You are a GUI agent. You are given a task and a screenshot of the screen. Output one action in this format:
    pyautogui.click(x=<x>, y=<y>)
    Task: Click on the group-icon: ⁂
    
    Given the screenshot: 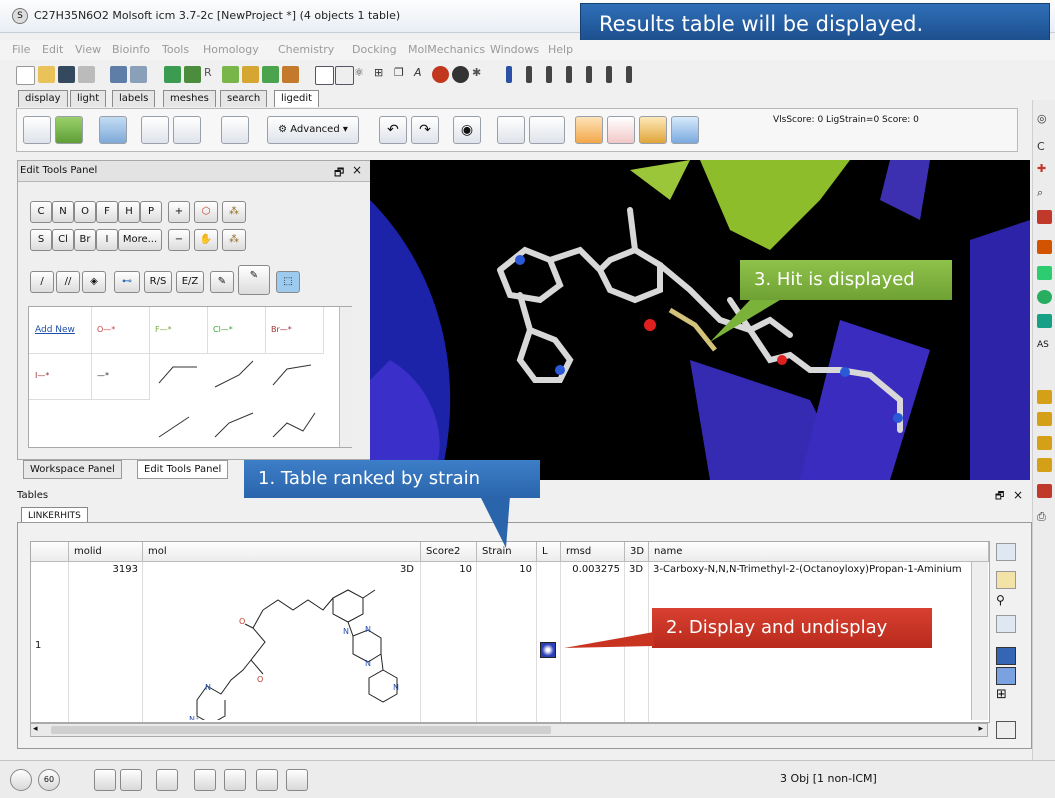 What is the action you would take?
    pyautogui.click(x=234, y=212)
    